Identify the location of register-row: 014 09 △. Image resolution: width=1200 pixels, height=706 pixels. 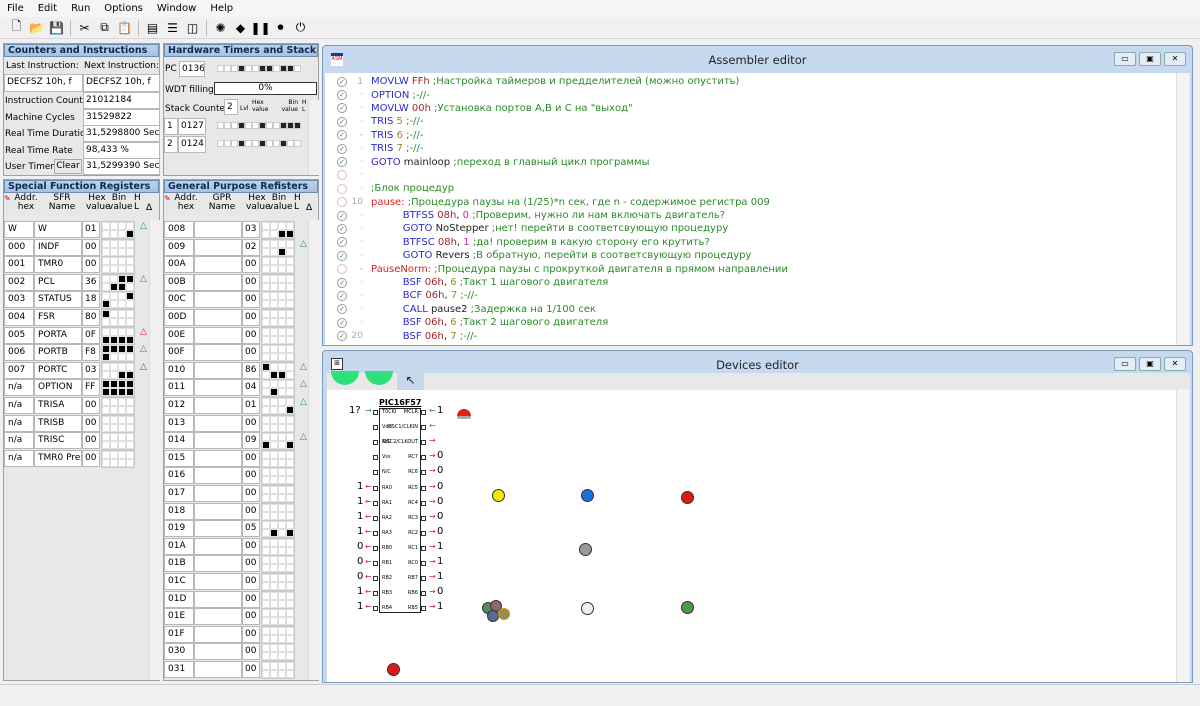
(236, 441).